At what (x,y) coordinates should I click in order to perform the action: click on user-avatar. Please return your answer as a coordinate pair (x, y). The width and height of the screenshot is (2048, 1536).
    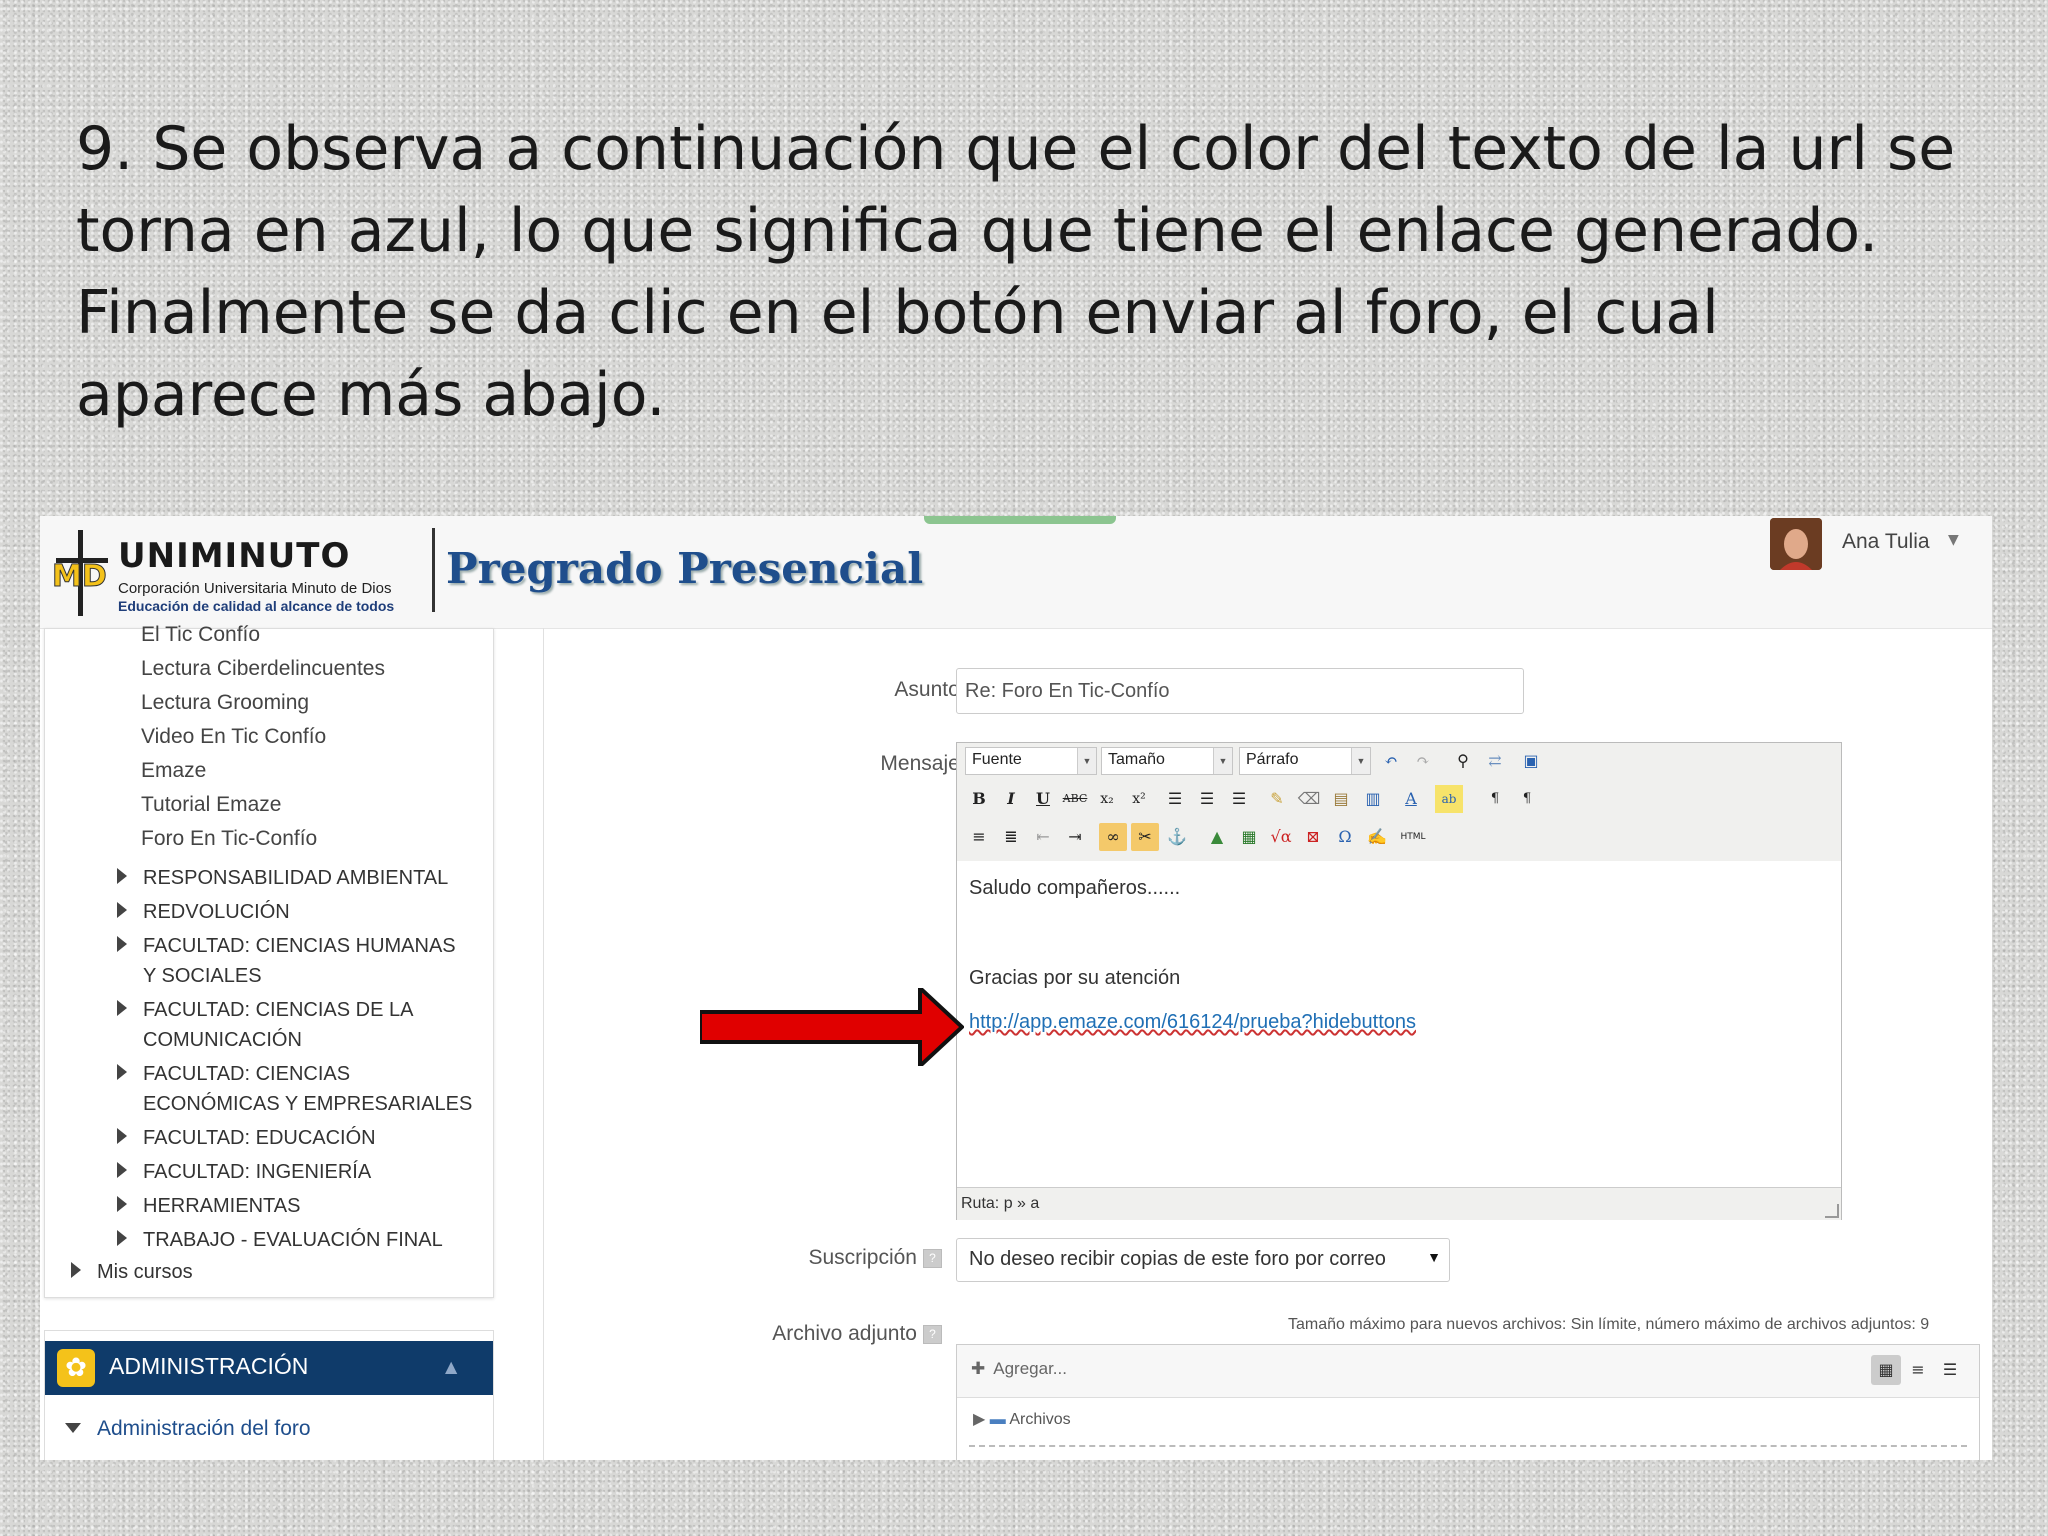
    Looking at the image, I should click on (1796, 544).